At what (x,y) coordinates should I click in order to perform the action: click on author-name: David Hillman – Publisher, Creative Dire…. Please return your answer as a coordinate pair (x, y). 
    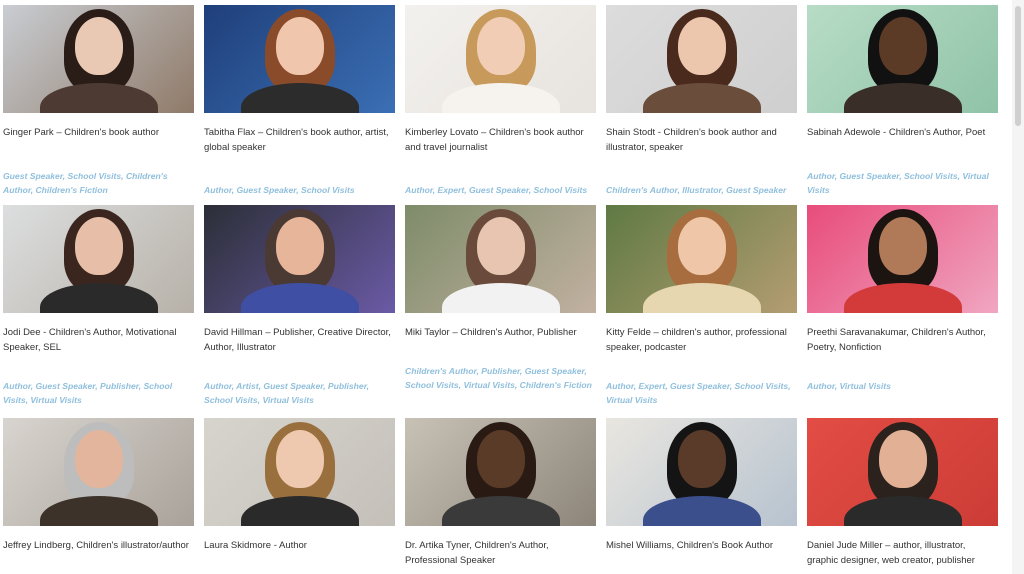
    Looking at the image, I should click on (299, 340).